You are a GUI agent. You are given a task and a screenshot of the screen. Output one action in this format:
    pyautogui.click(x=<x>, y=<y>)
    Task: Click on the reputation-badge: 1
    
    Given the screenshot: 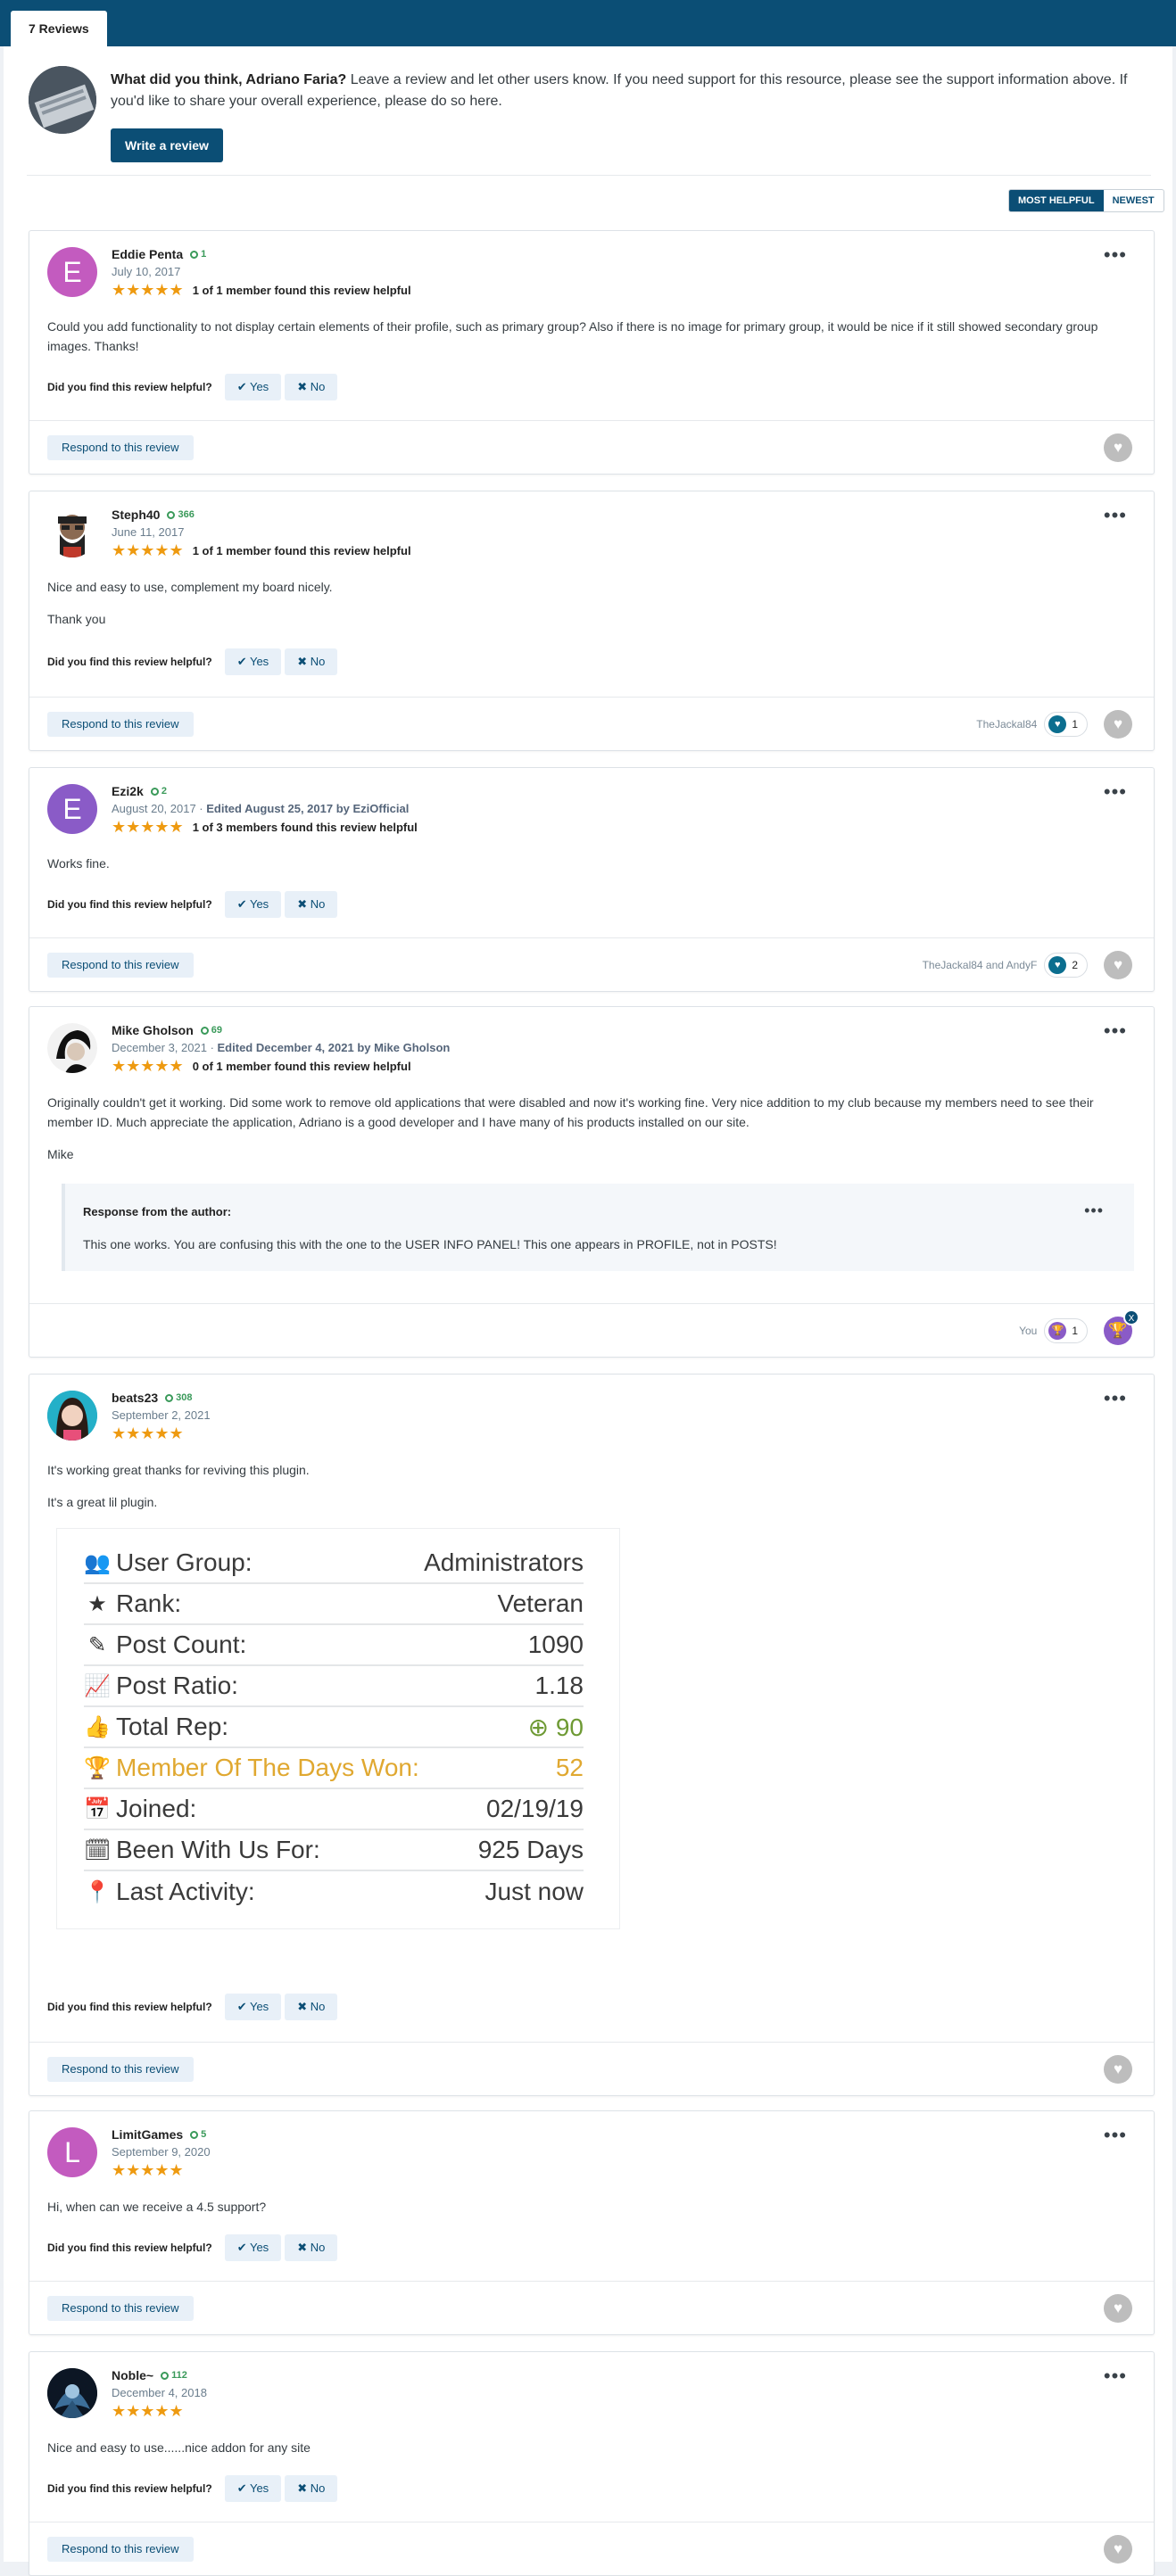 What is the action you would take?
    pyautogui.click(x=198, y=255)
    